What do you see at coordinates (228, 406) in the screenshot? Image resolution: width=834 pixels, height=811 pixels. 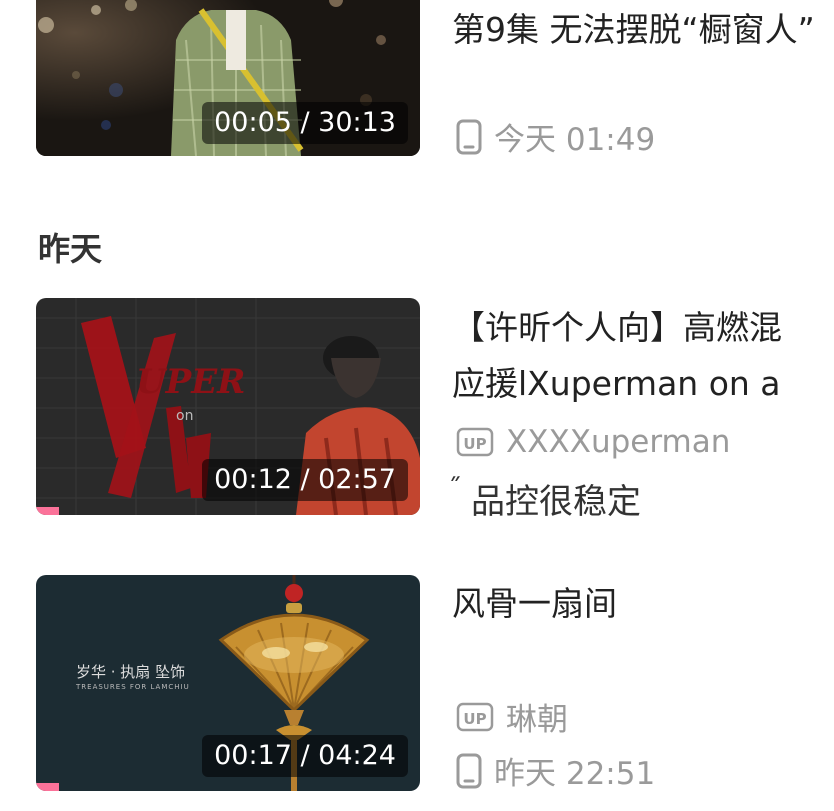 I see `video-thumbnail: UPER on 00:12 / 02:57` at bounding box center [228, 406].